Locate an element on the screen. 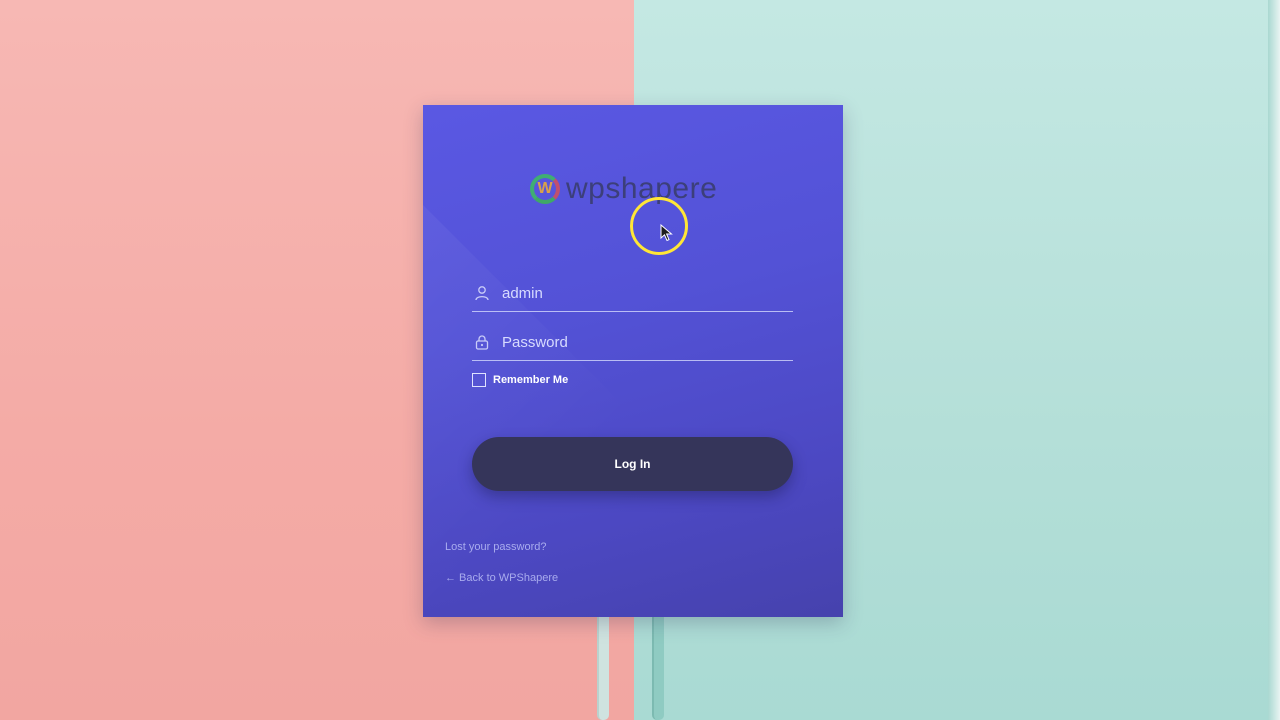 This screenshot has width=1280, height=720. lock-icon is located at coordinates (482, 342).